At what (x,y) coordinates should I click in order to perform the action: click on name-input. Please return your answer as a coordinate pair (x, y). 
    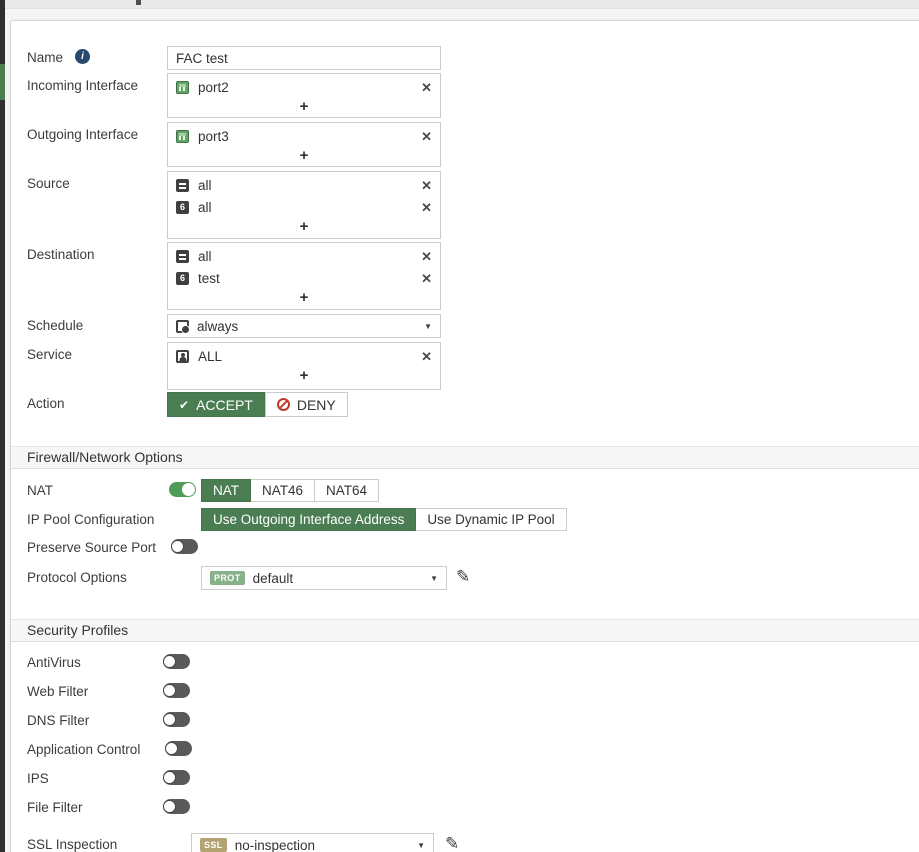
    Looking at the image, I should click on (304, 58).